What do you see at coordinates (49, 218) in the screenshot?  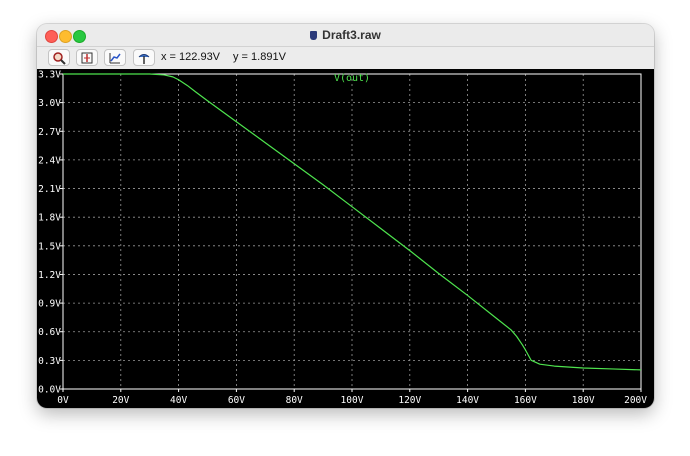 I see `y-tick-label: 1.8V` at bounding box center [49, 218].